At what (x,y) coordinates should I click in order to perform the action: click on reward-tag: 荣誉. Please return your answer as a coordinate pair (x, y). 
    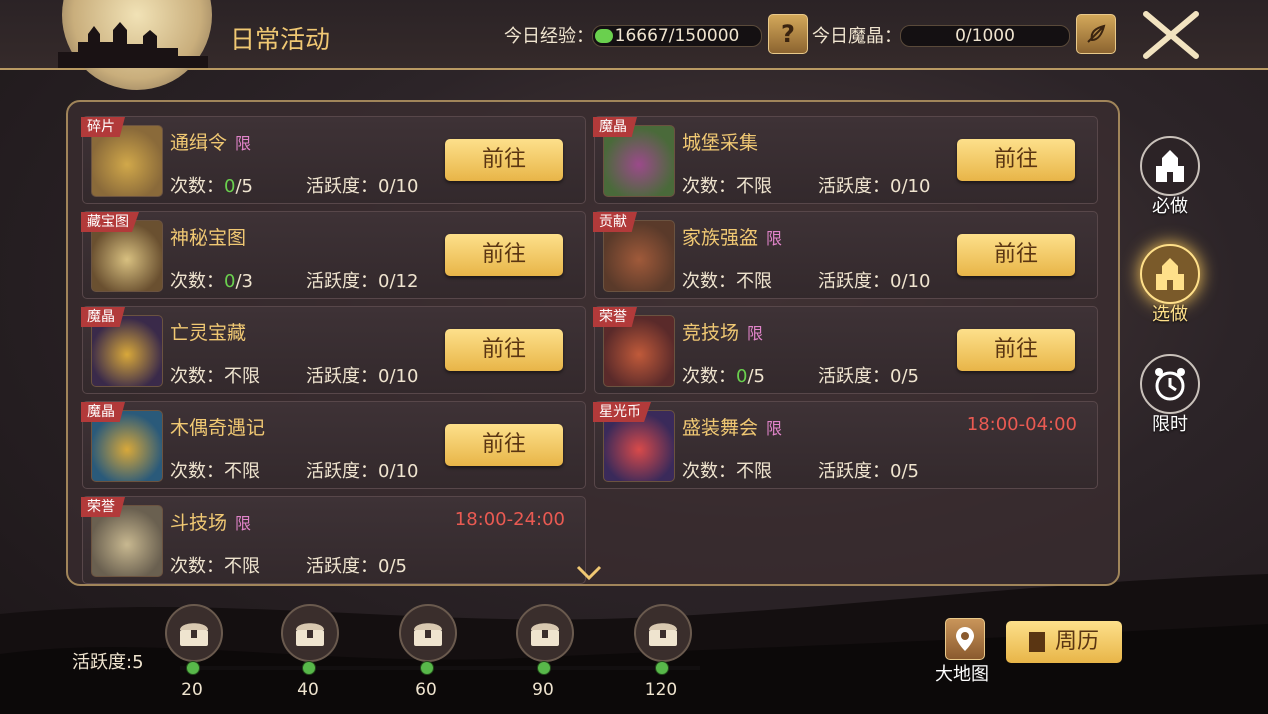
    Looking at the image, I should click on (615, 317).